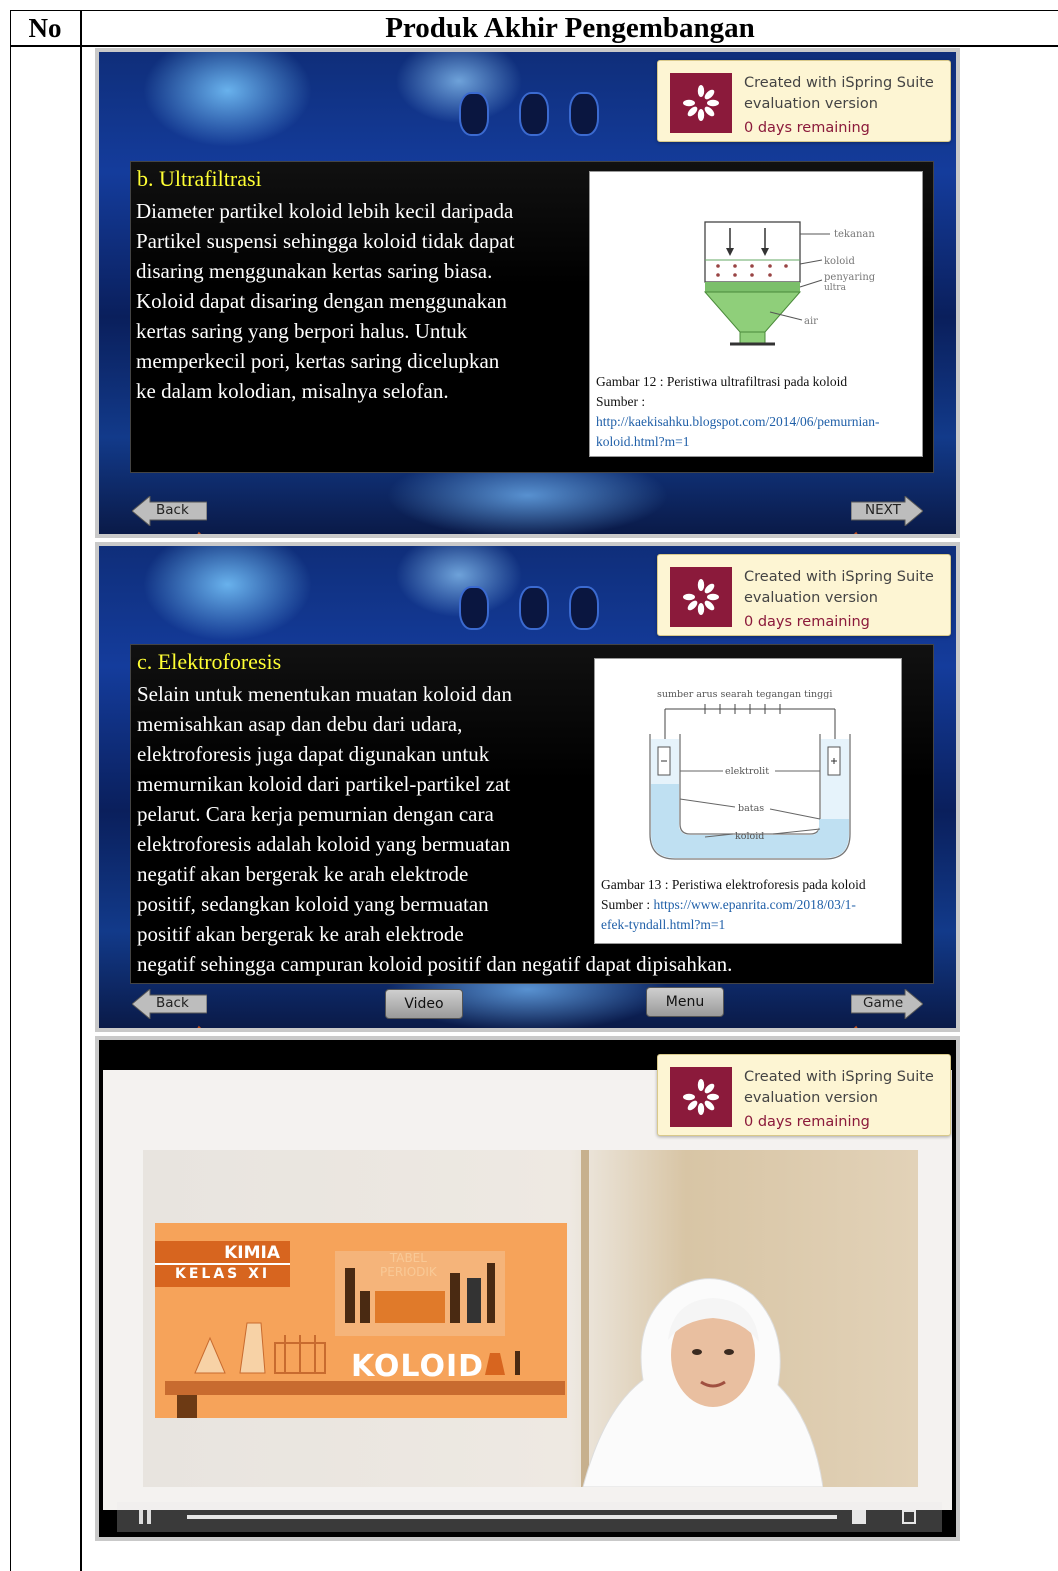  What do you see at coordinates (199, 178) in the screenshot?
I see `slide-heading: b. Ultrafiltrasi` at bounding box center [199, 178].